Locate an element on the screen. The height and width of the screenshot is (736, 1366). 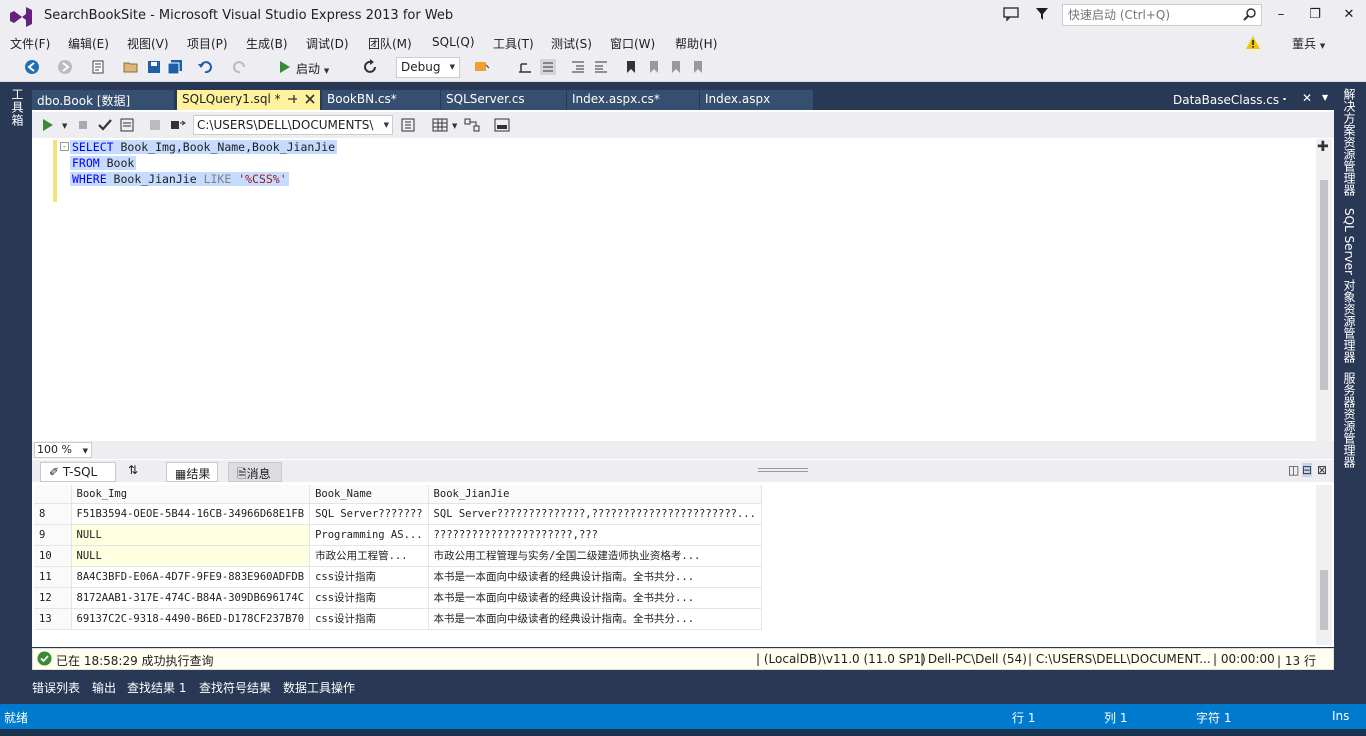
menu-project: 项目(P) is located at coordinates (207, 43).